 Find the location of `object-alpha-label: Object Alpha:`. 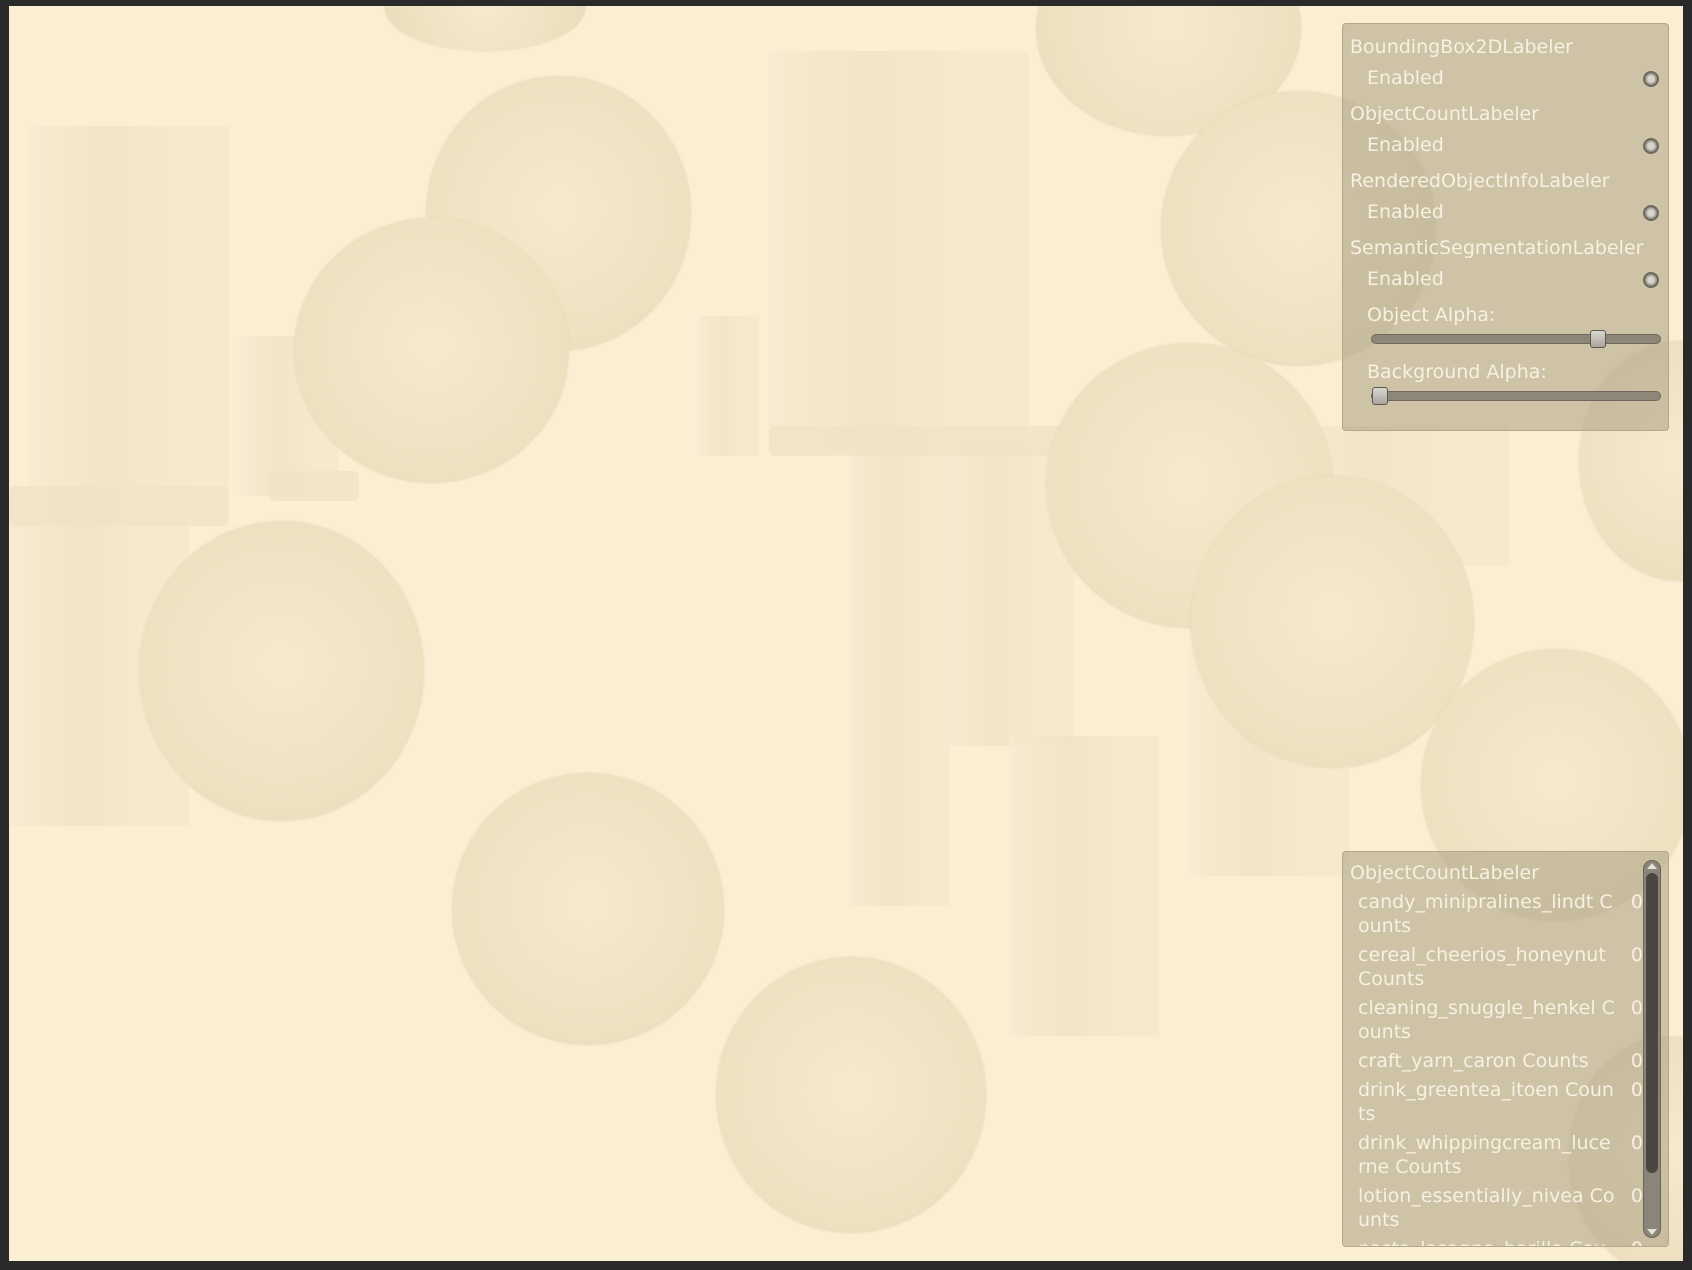

object-alpha-label: Object Alpha: is located at coordinates (1431, 315).